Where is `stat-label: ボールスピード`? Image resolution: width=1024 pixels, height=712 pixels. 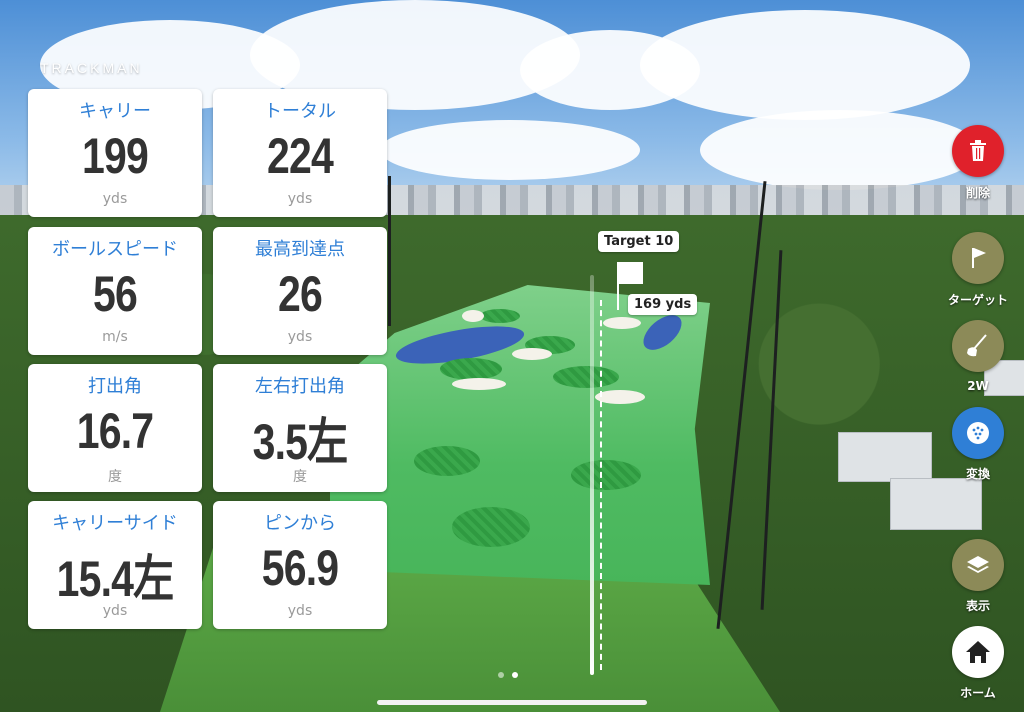 stat-label: ボールスピード is located at coordinates (115, 249).